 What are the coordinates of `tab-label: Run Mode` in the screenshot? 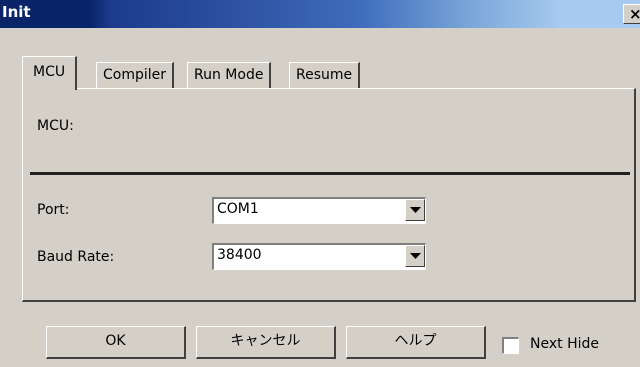 It's located at (229, 75).